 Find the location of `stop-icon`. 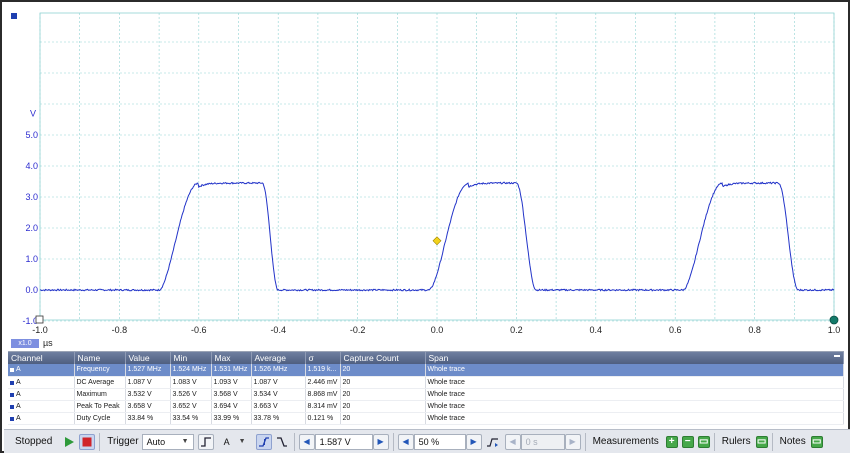

stop-icon is located at coordinates (87, 441).